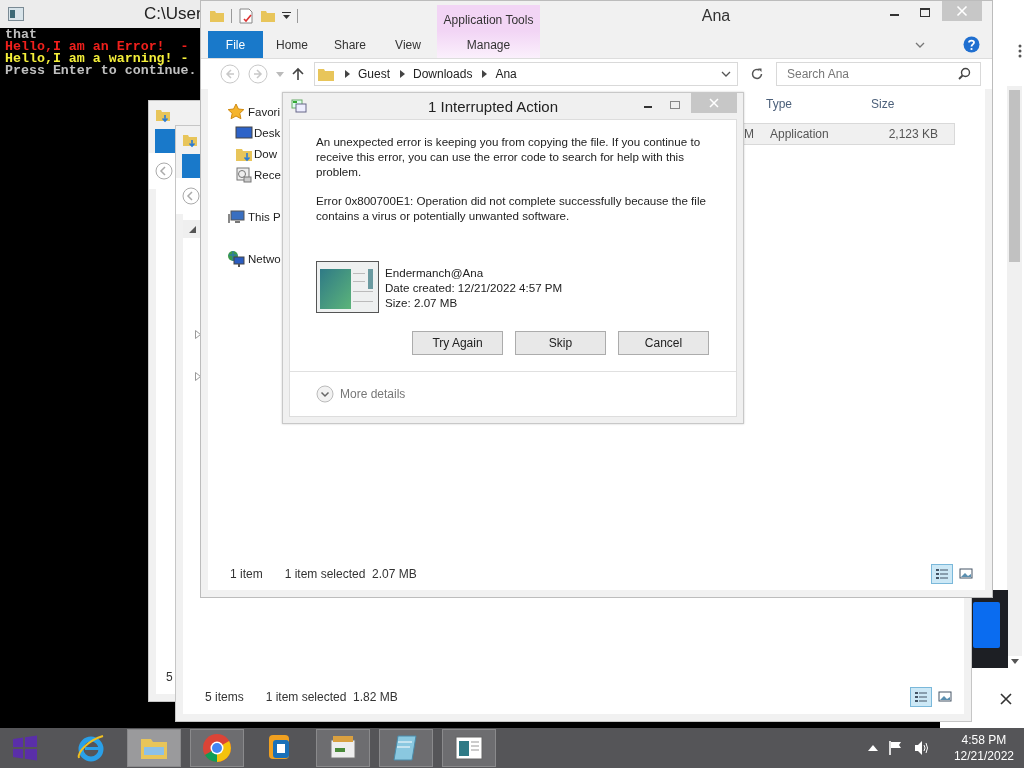 The image size is (1024, 768). What do you see at coordinates (1015, 661) in the screenshot?
I see `scroll-down-icon` at bounding box center [1015, 661].